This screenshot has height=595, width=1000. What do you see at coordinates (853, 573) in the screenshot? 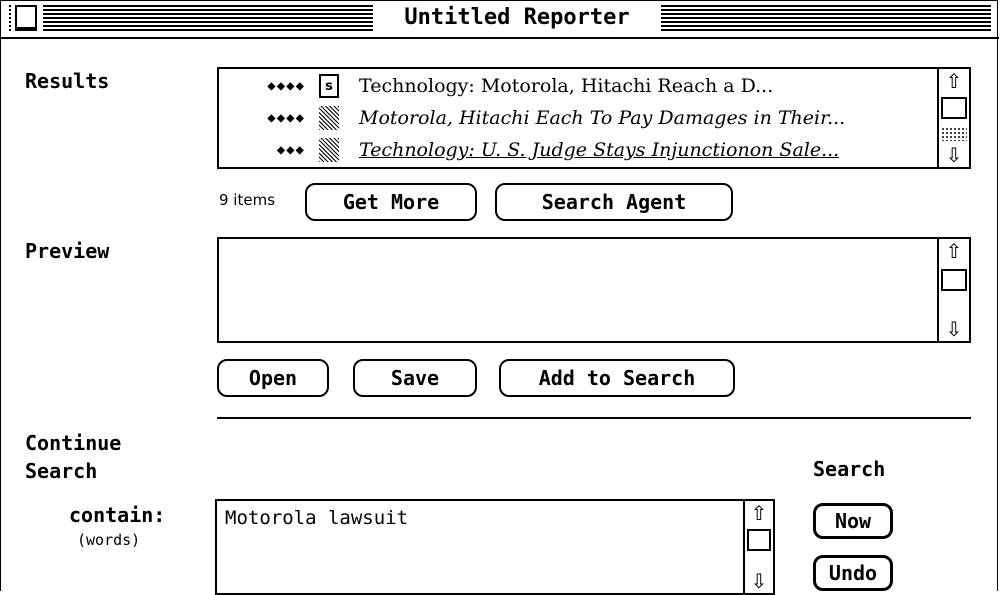
I see `undo-button: Undo` at bounding box center [853, 573].